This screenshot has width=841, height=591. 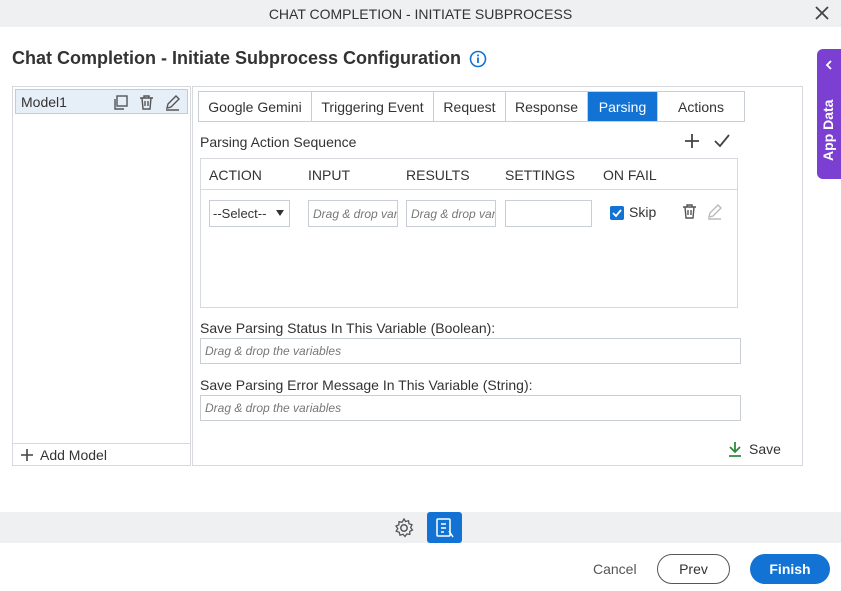 I want to click on dialog-titlebar: CHAT COMPLETION - INITIATE SUBPROCESS, so click(x=420, y=13).